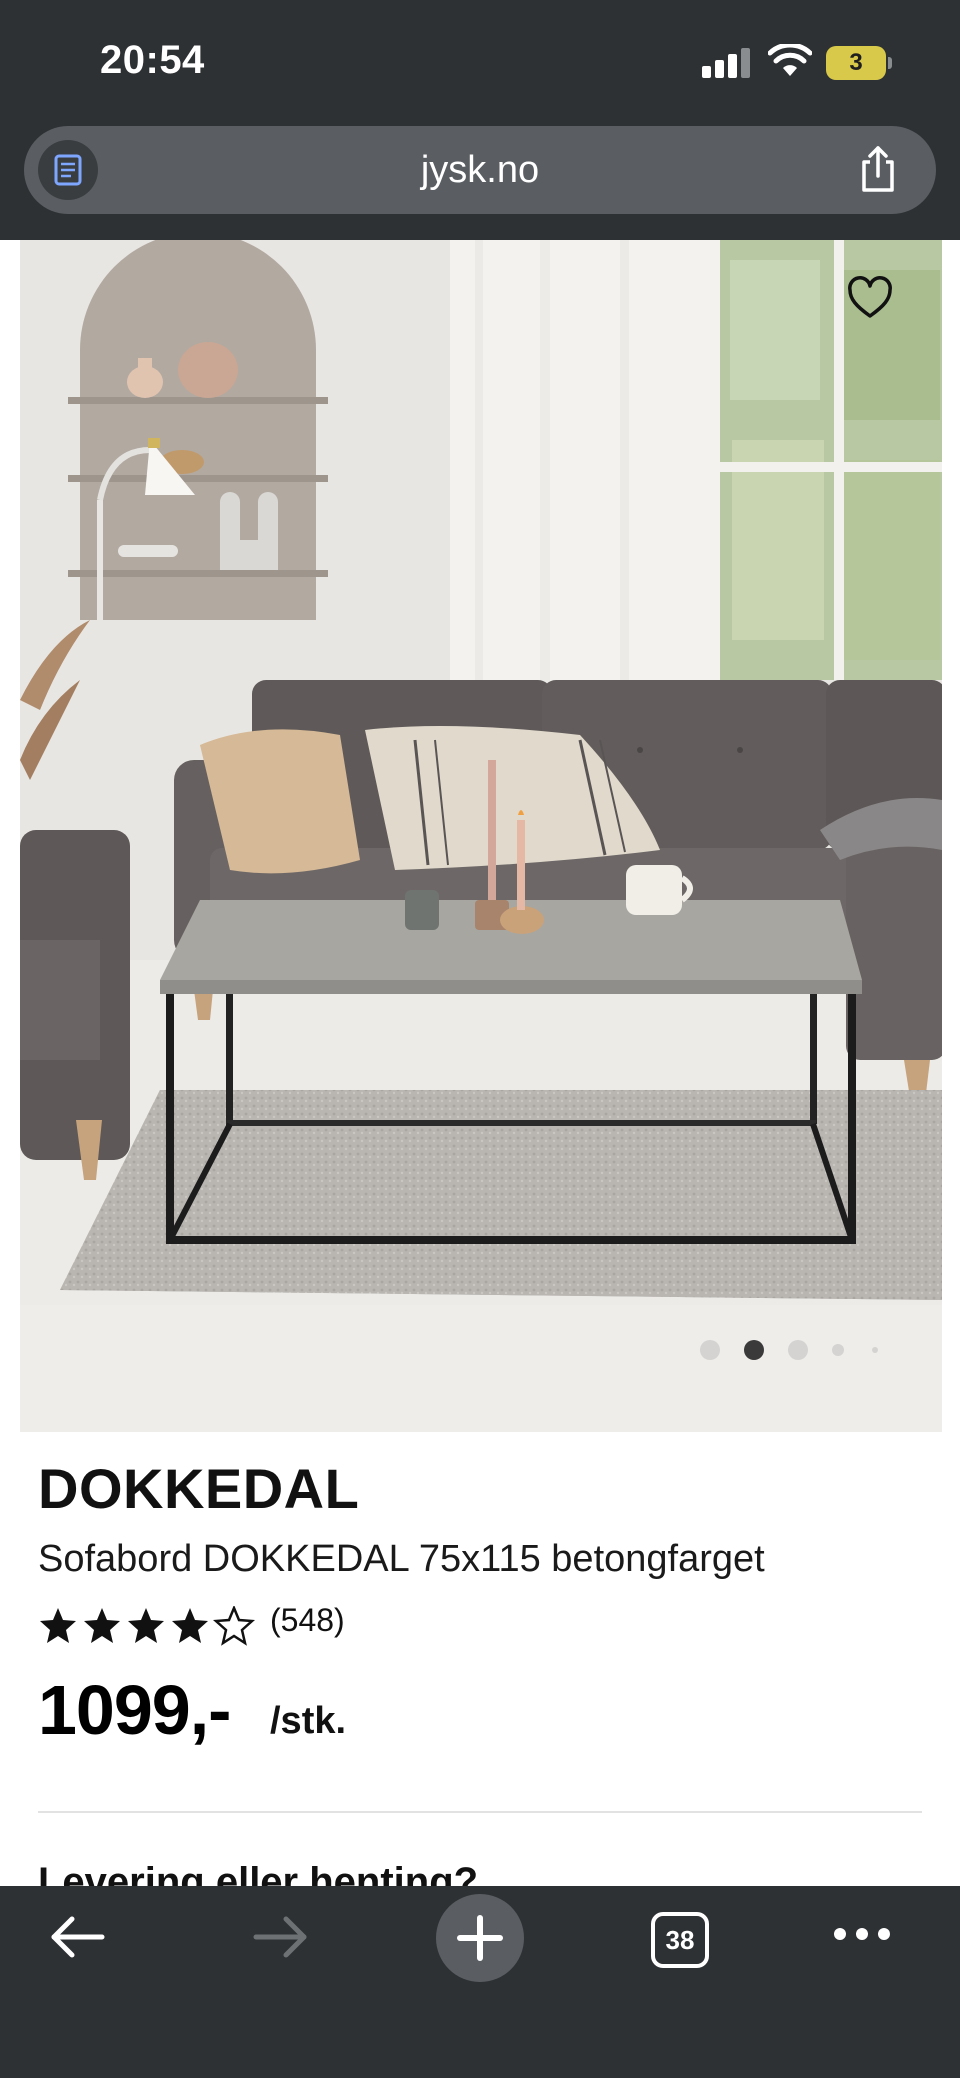  Describe the element at coordinates (856, 62) in the screenshot. I see `battery-level: 3` at that location.